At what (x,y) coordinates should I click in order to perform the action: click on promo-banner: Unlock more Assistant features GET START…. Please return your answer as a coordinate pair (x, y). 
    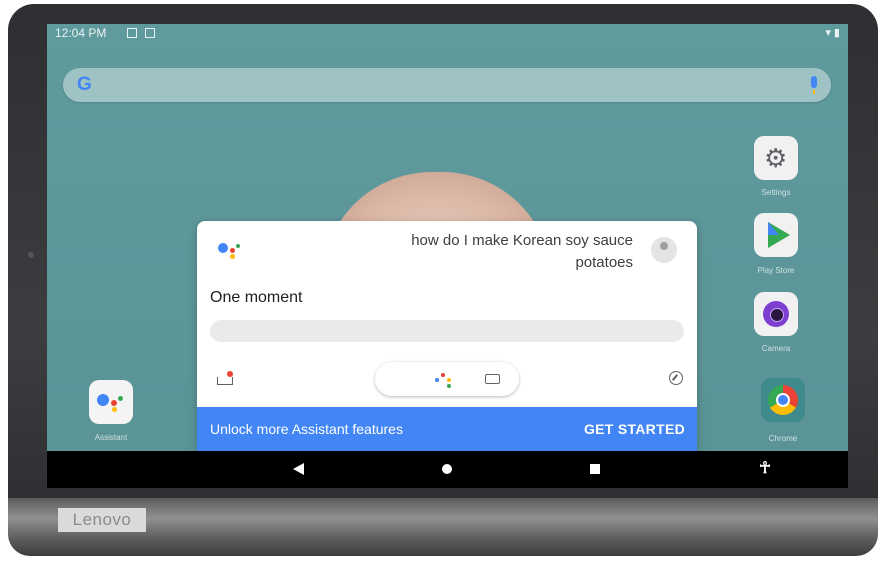
    Looking at the image, I should click on (447, 429).